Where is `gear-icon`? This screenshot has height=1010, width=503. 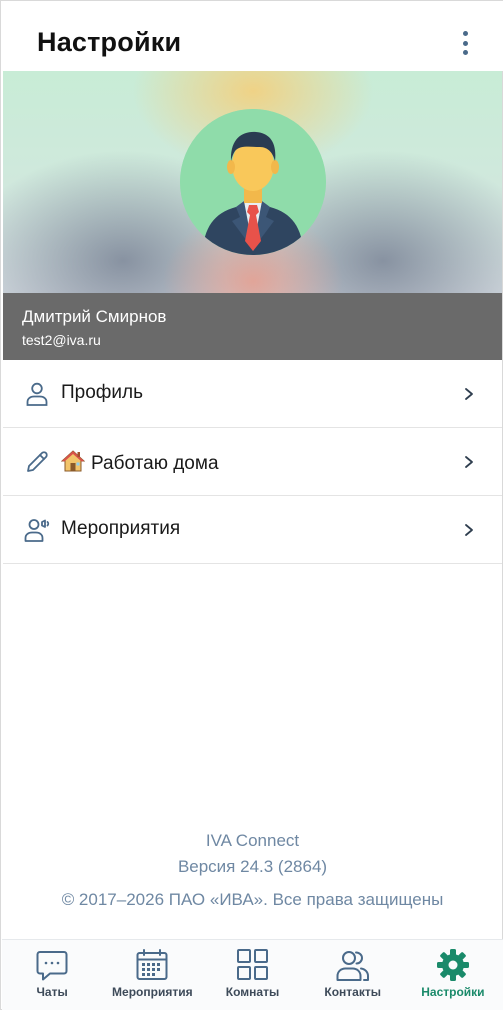 gear-icon is located at coordinates (453, 965).